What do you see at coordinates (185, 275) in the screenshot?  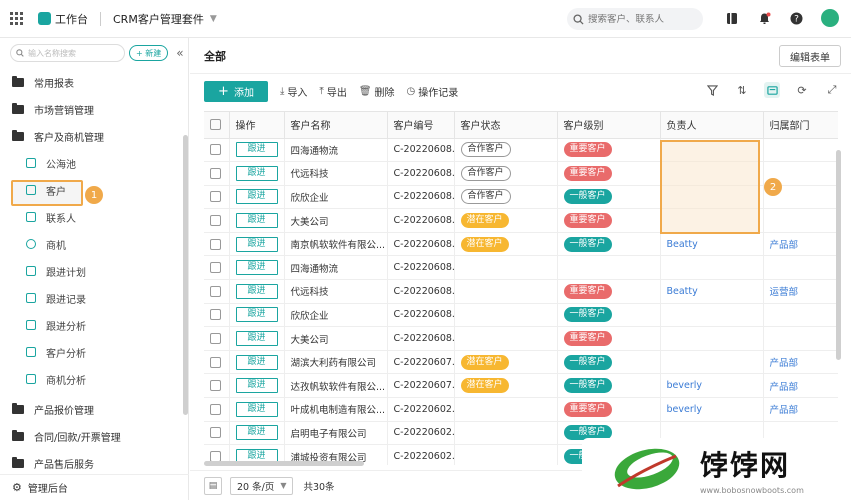 I see `sidebar-scrollbar` at bounding box center [185, 275].